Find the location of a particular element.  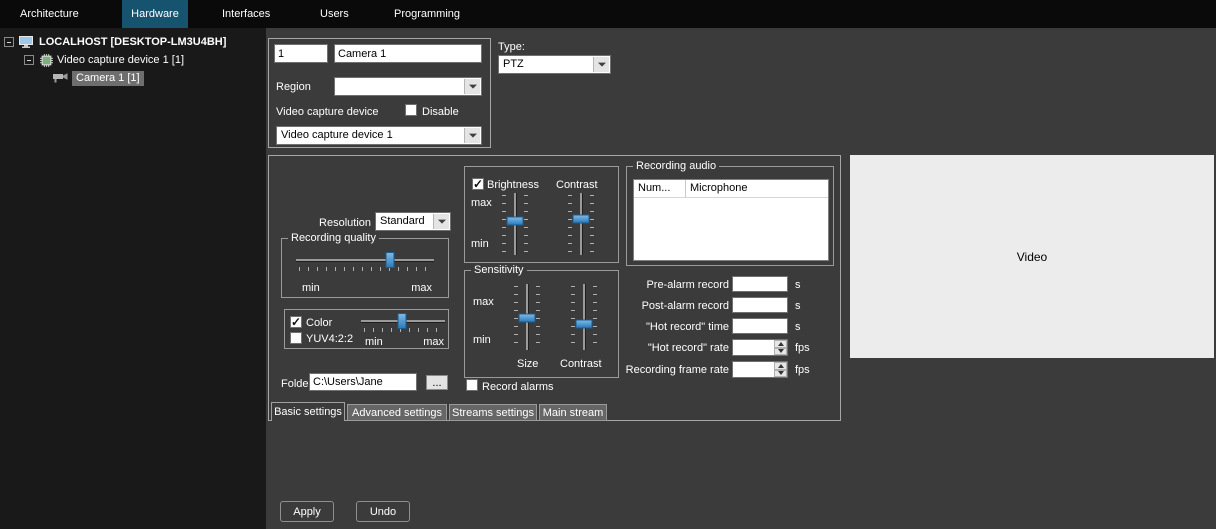

tab-hardware: Hardware is located at coordinates (155, 14).